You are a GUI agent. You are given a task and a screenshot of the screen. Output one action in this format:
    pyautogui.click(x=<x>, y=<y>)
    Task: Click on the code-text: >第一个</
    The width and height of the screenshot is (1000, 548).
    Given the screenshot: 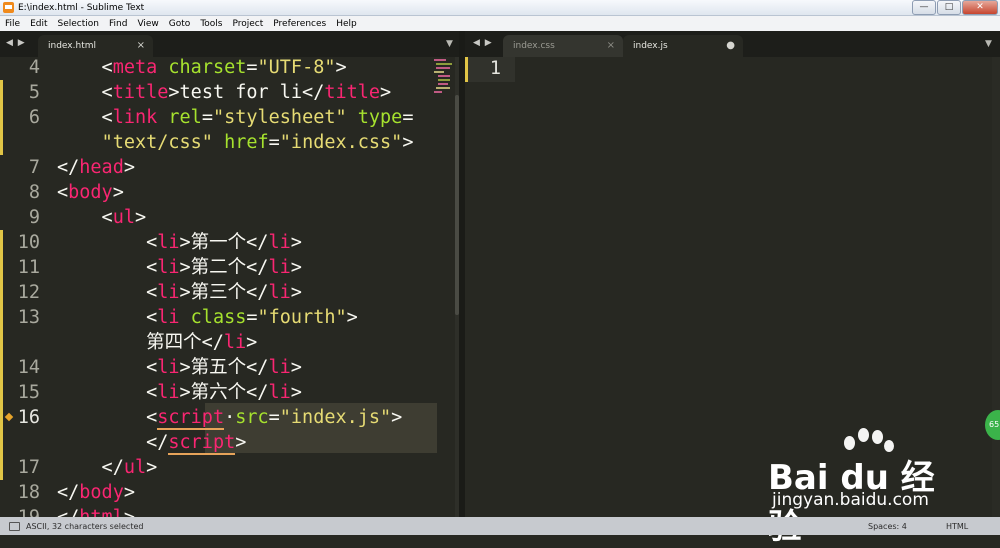 What is the action you would take?
    pyautogui.click(x=224, y=242)
    